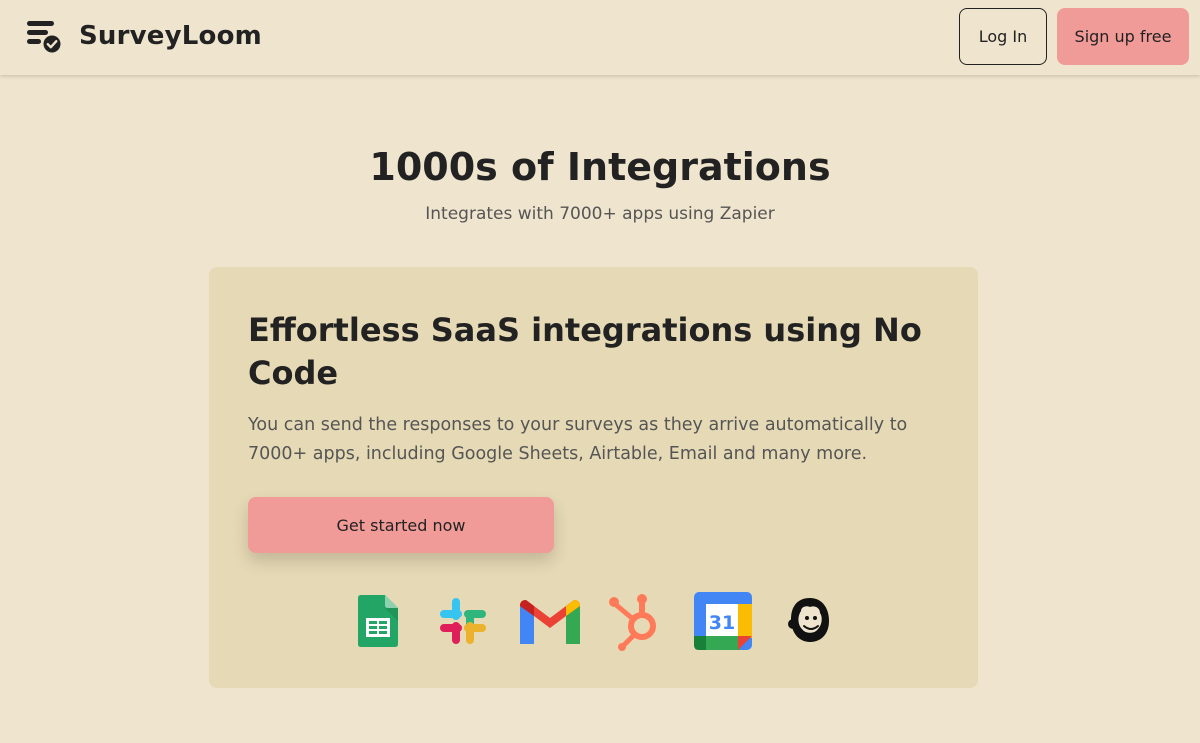 This screenshot has height=743, width=1200. Describe the element at coordinates (44, 37) in the screenshot. I see `checklist-check-icon` at that location.